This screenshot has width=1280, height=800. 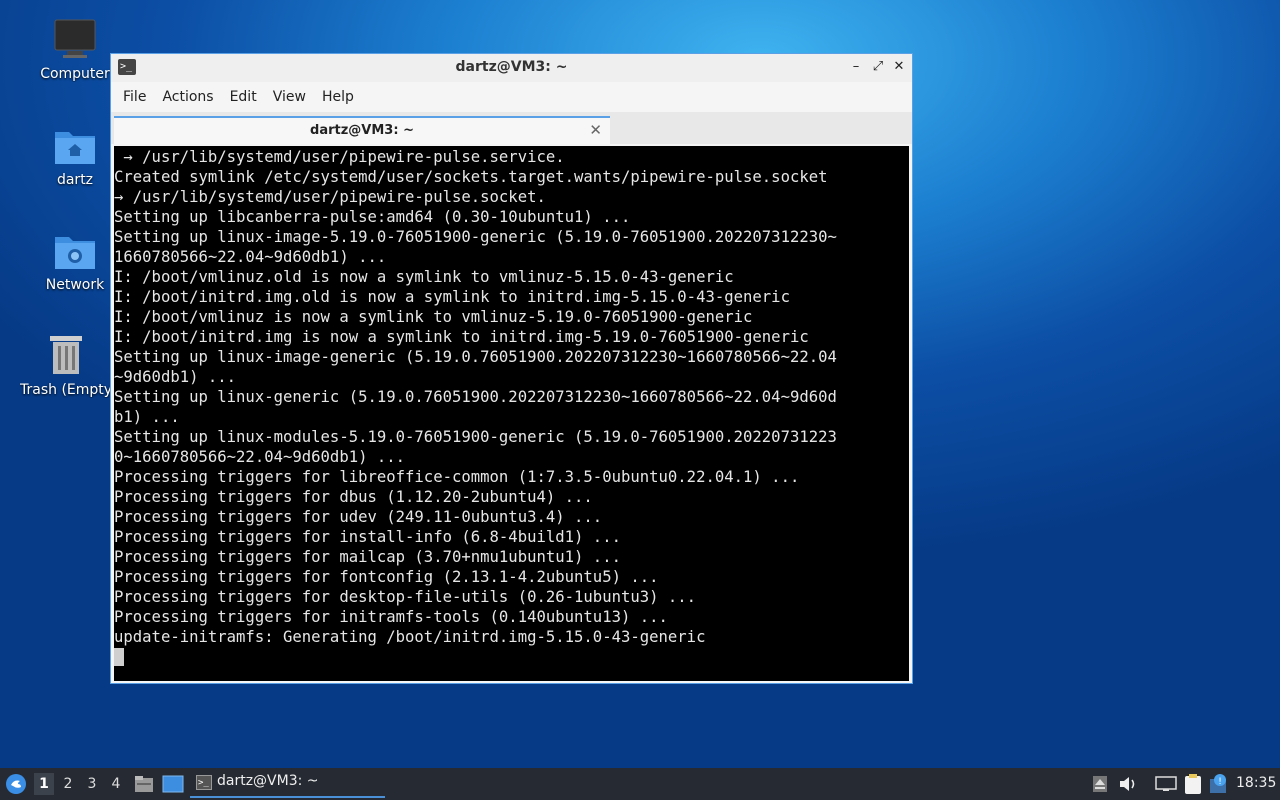 What do you see at coordinates (75, 285) in the screenshot?
I see `desktop-icon-label: Network` at bounding box center [75, 285].